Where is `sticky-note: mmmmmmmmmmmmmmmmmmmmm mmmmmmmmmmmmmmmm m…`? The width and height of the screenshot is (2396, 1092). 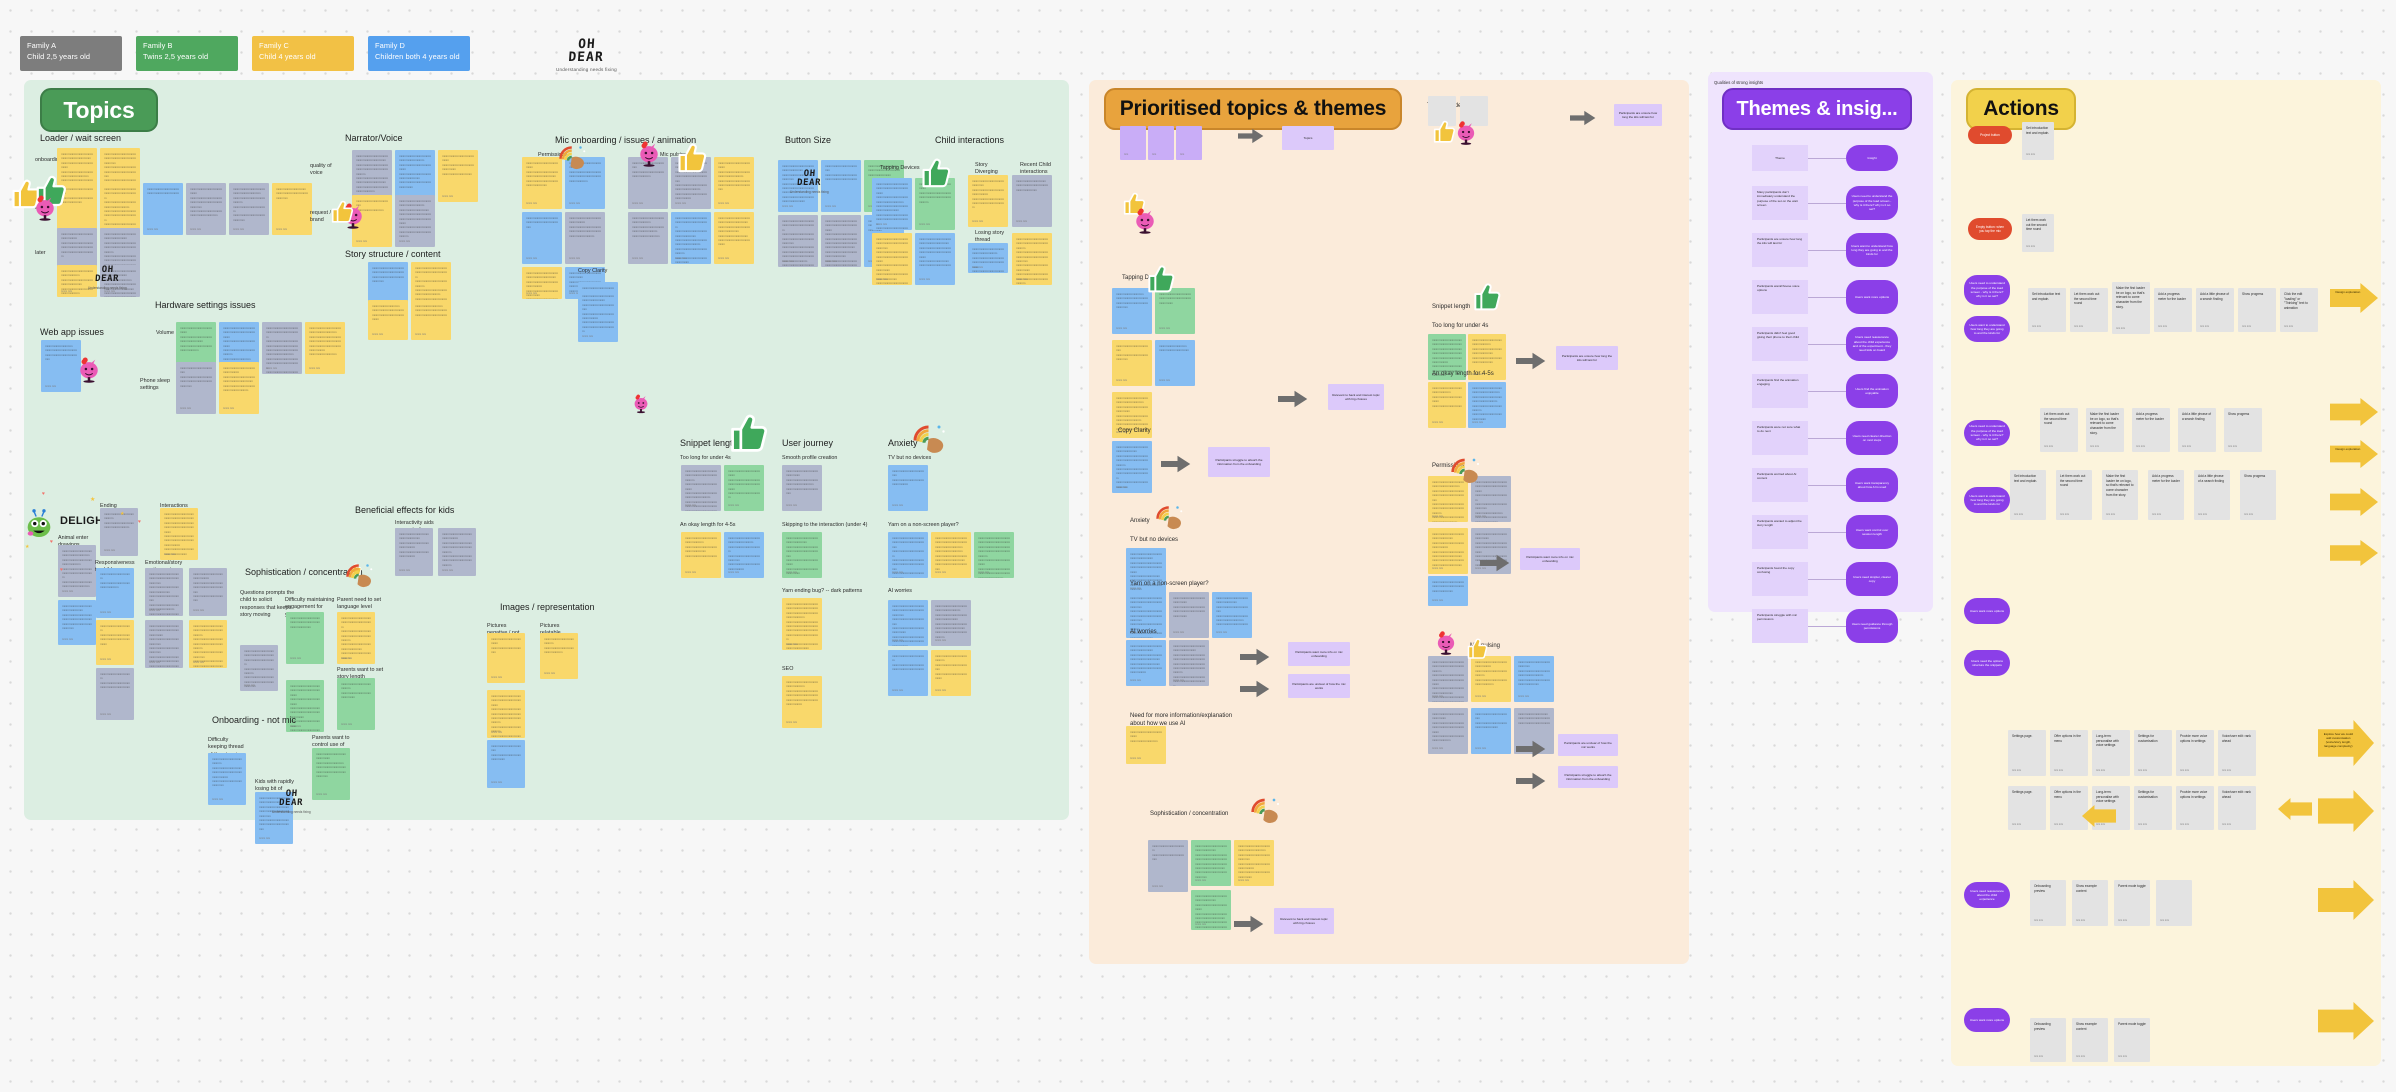
sticky-note: mmmmmmmmmmmmmmmmmmmmm mmmmmmmmmmmmmmmm m… is located at coordinates (1447, 405).